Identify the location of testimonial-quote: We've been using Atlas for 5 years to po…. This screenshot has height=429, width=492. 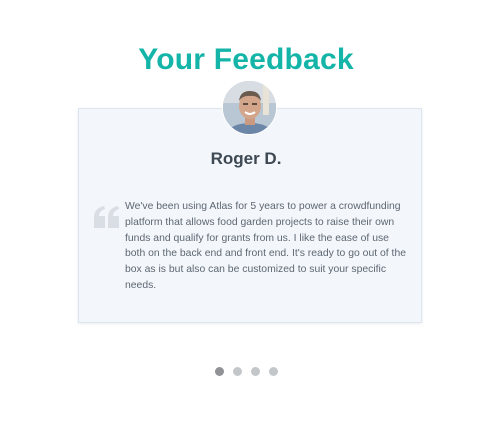
(265, 246).